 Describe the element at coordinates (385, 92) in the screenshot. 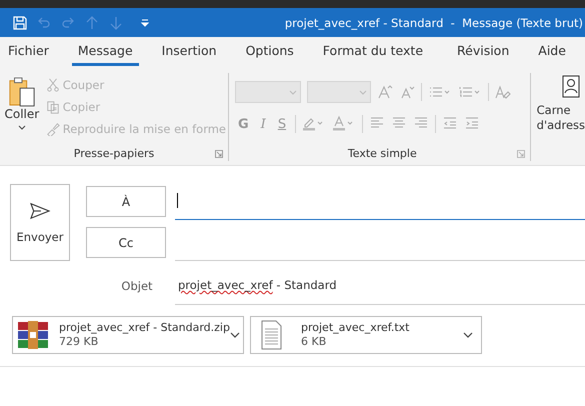

I see `grow-font-icon` at that location.